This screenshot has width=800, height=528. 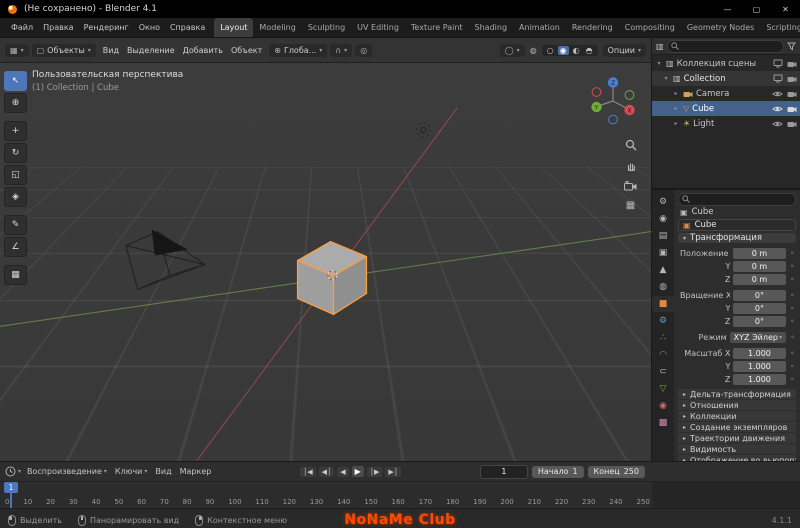 What do you see at coordinates (393, 471) in the screenshot?
I see `jump-to-end-button: ▶│` at bounding box center [393, 471].